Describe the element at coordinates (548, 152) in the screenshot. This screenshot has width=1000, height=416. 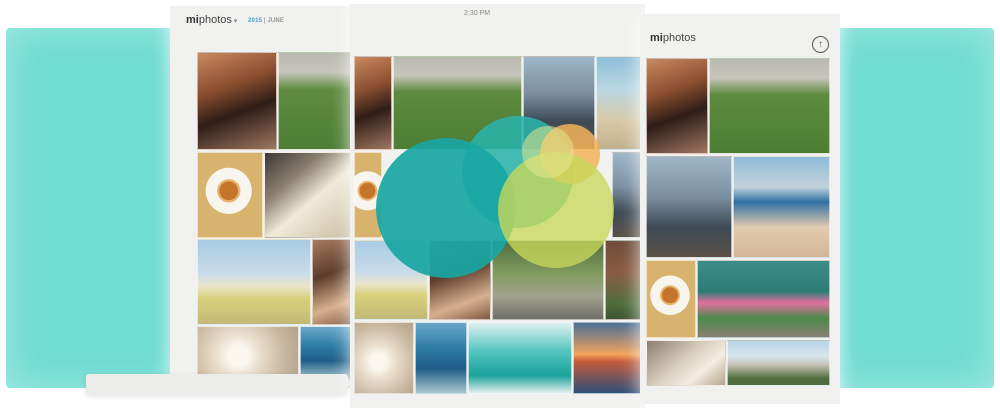
I see `logo-highlight` at that location.